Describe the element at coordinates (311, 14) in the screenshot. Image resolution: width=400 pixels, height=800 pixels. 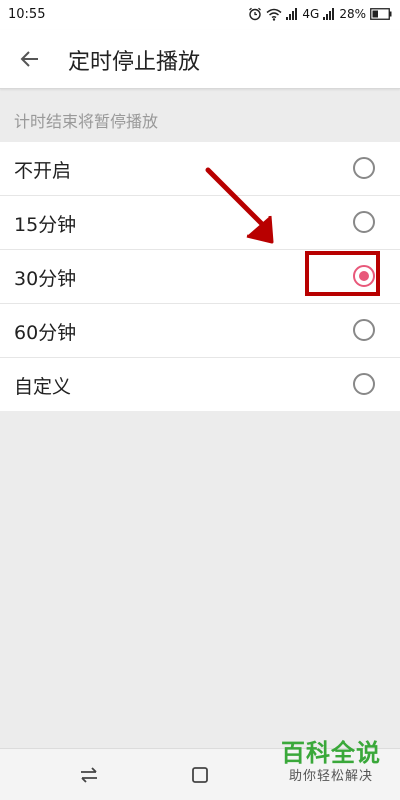
I see `network-type: 4G` at that location.